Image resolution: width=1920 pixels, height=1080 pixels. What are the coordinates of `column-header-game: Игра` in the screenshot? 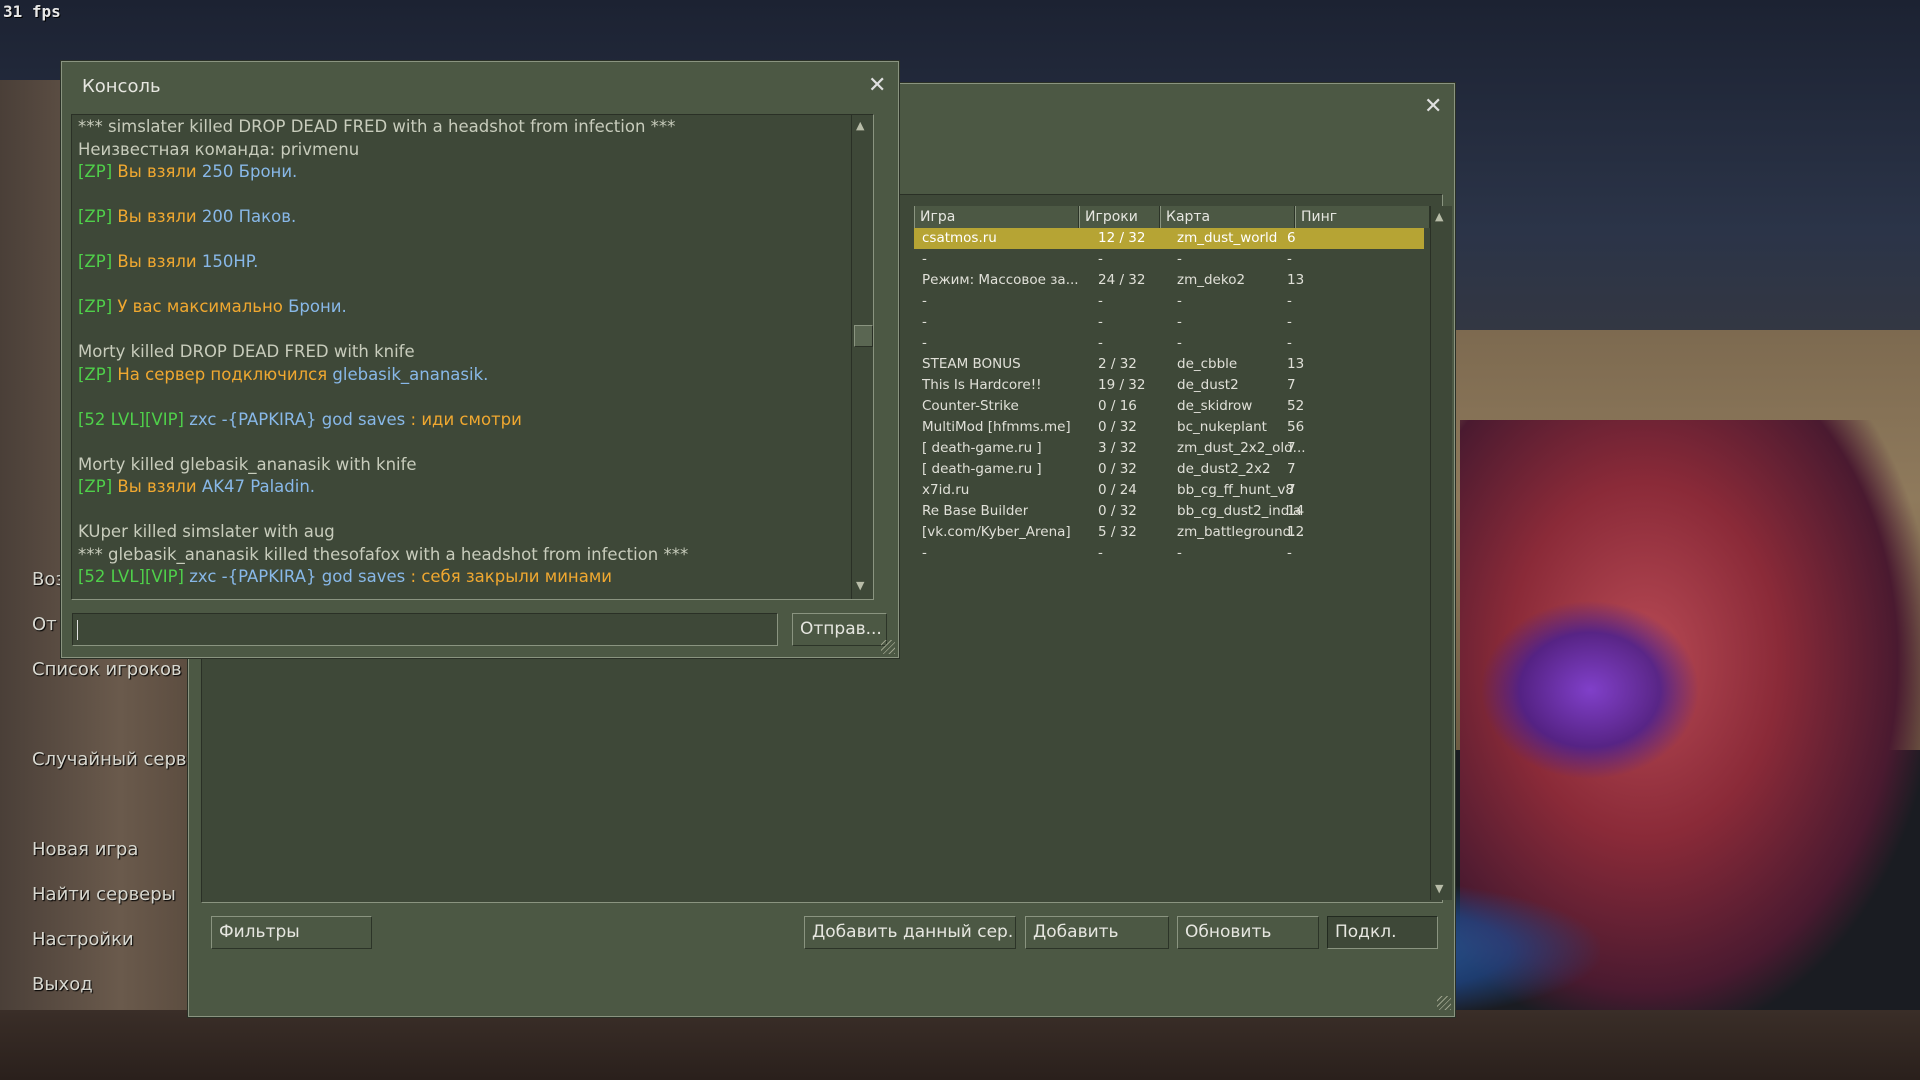 It's located at (996, 217).